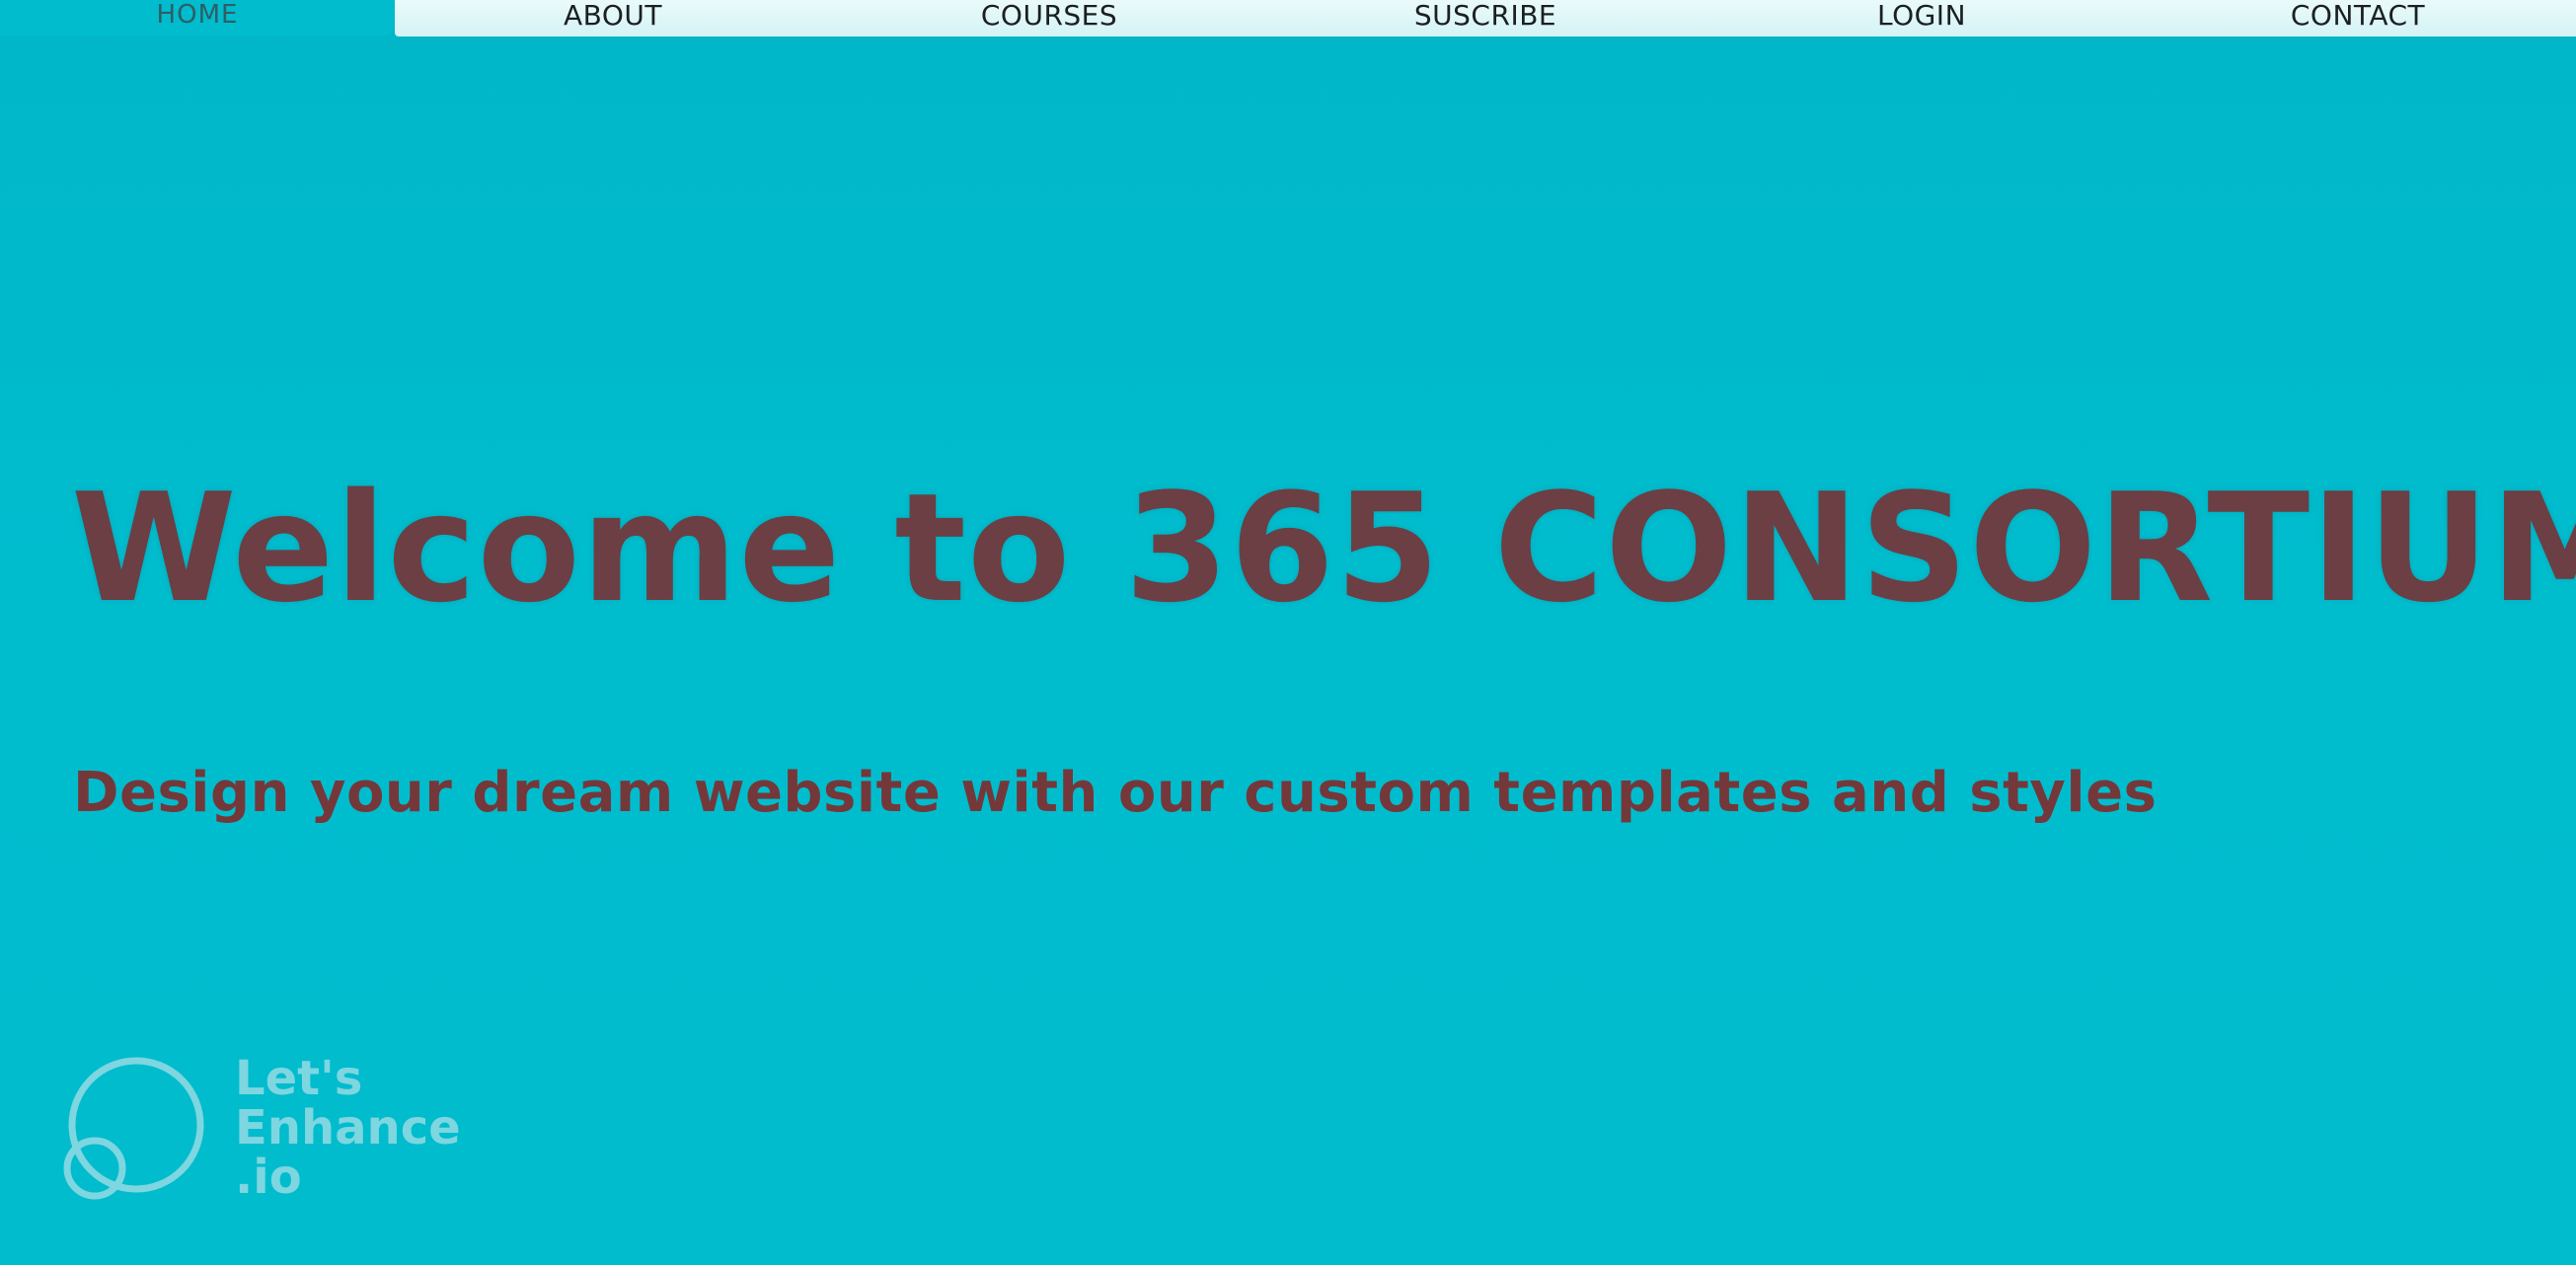 The image size is (2576, 1265). I want to click on nav-item-login-label: LOGIN, so click(1921, 16).